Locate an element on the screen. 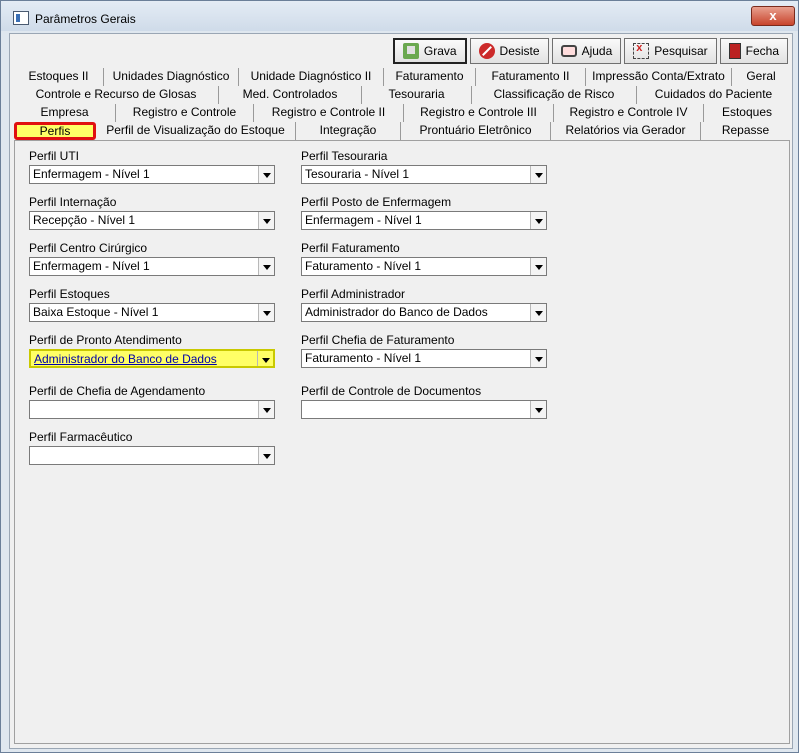 This screenshot has height=753, width=799. perfil-administrador-select: Administrador do Banco de Dados is located at coordinates (424, 312).